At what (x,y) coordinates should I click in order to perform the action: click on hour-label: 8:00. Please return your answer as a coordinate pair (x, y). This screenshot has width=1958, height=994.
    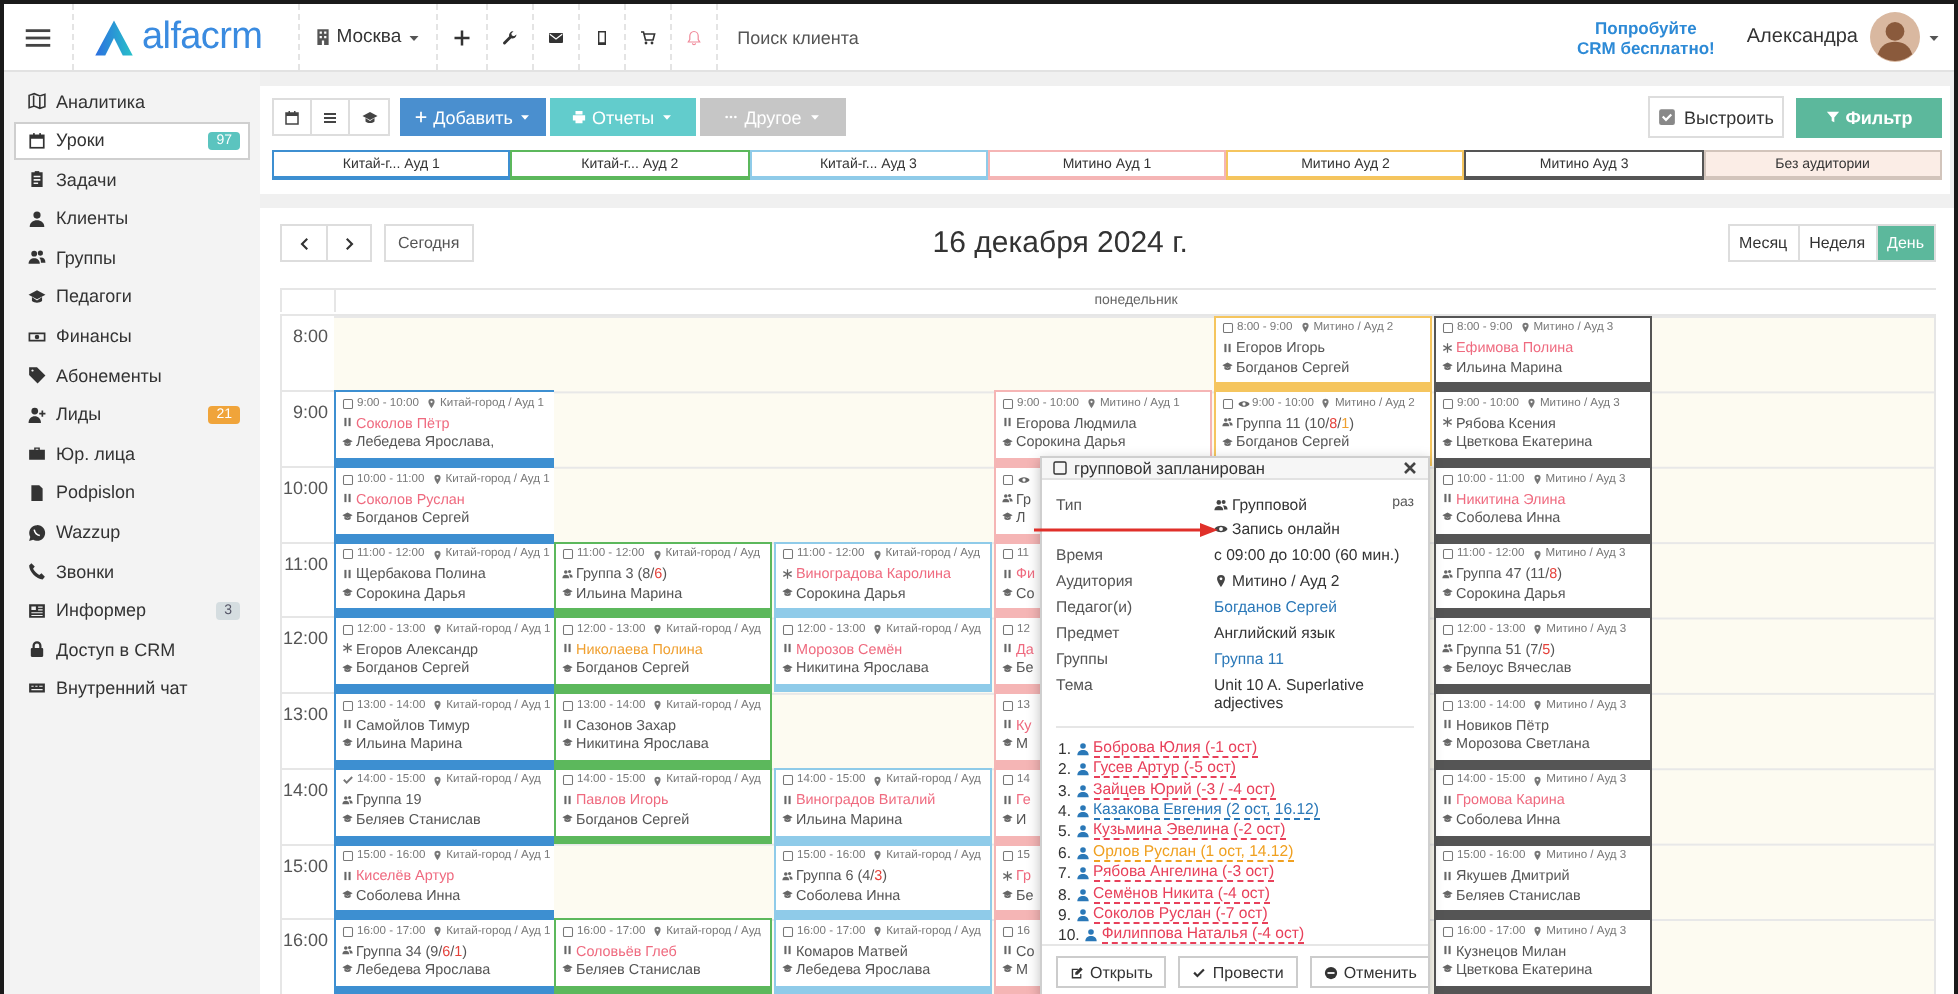
    Looking at the image, I should click on (310, 336).